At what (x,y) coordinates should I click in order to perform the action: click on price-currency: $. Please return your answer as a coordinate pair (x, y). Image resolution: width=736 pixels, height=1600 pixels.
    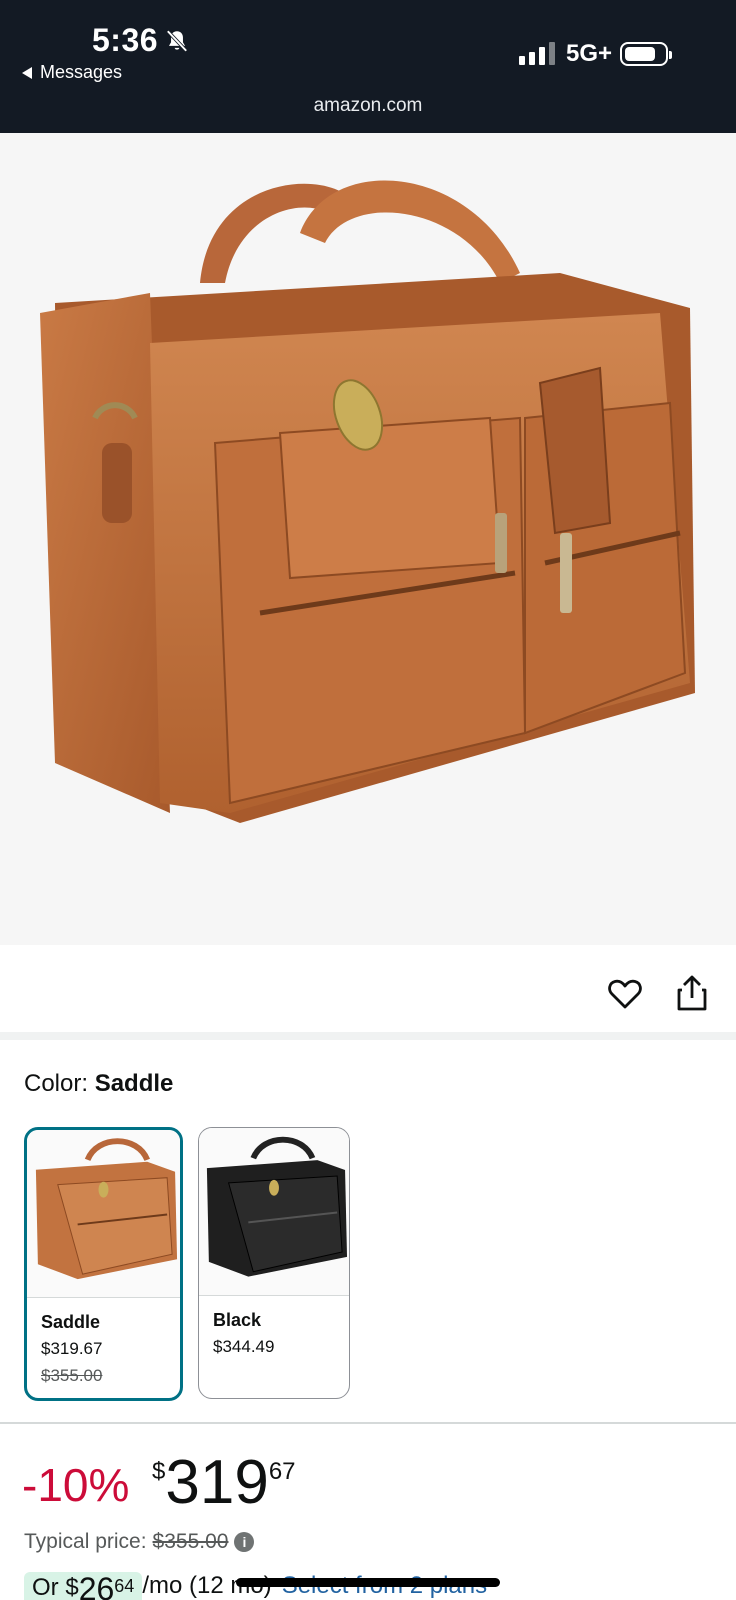
    Looking at the image, I should click on (159, 1471).